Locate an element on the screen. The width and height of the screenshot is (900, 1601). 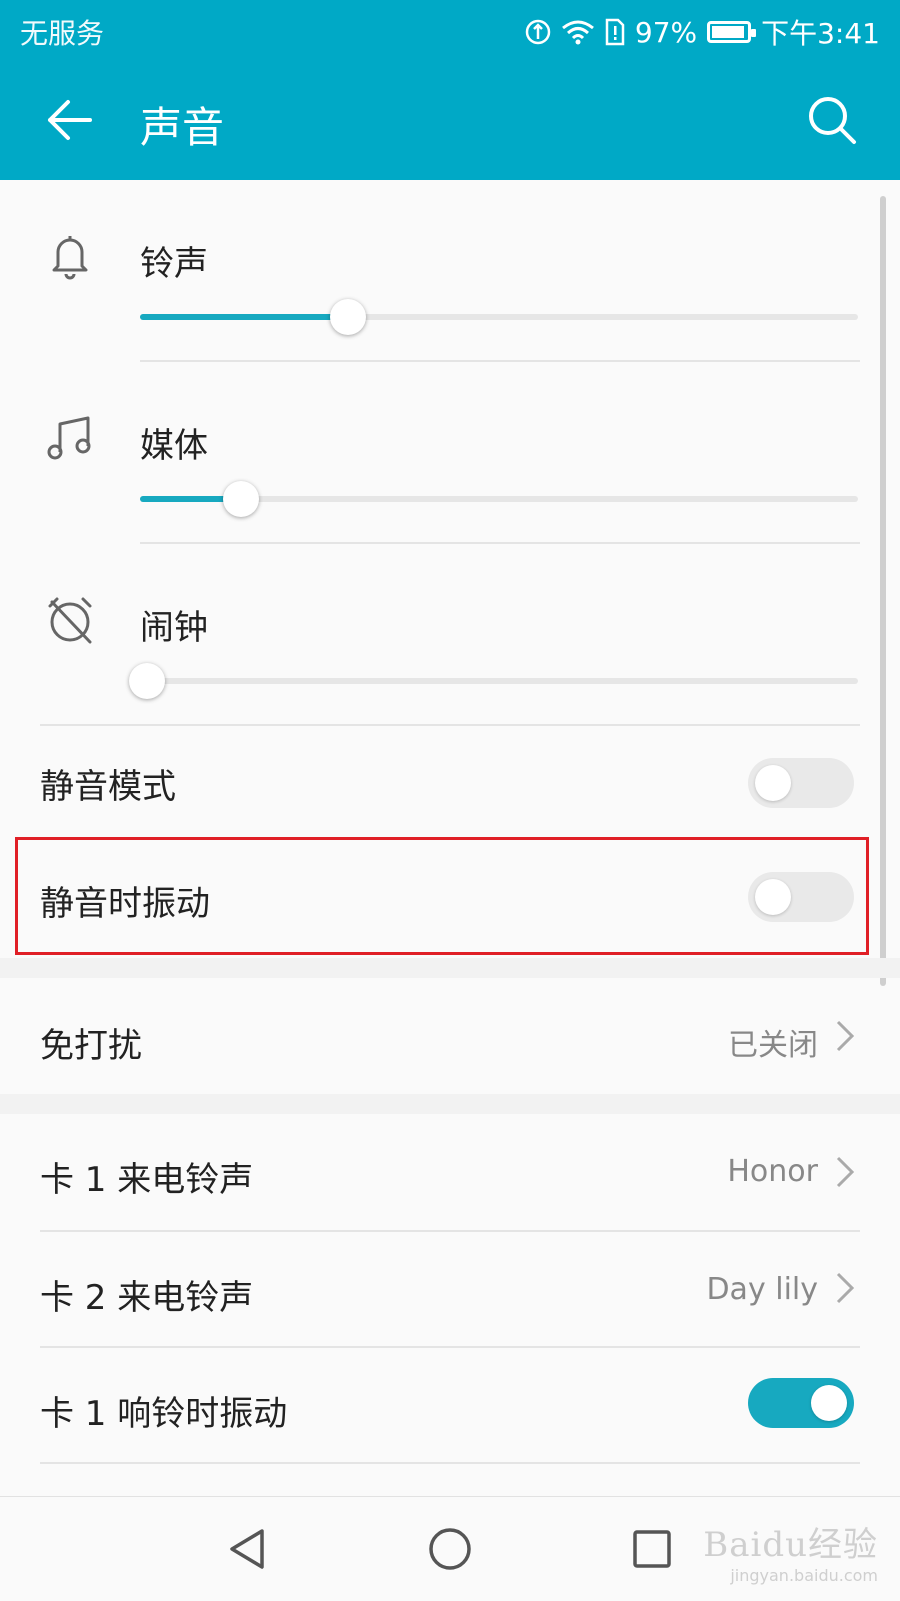
back-arrow-icon is located at coordinates (70, 120).